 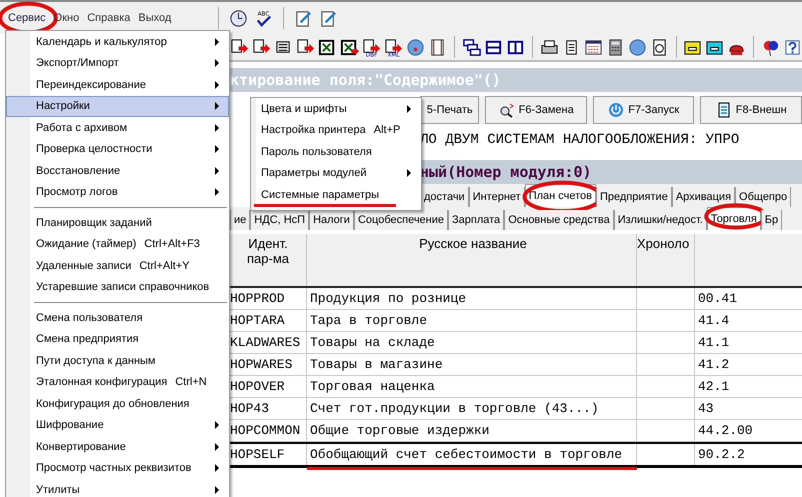 What do you see at coordinates (637, 47) in the screenshot?
I see `globe-icon` at bounding box center [637, 47].